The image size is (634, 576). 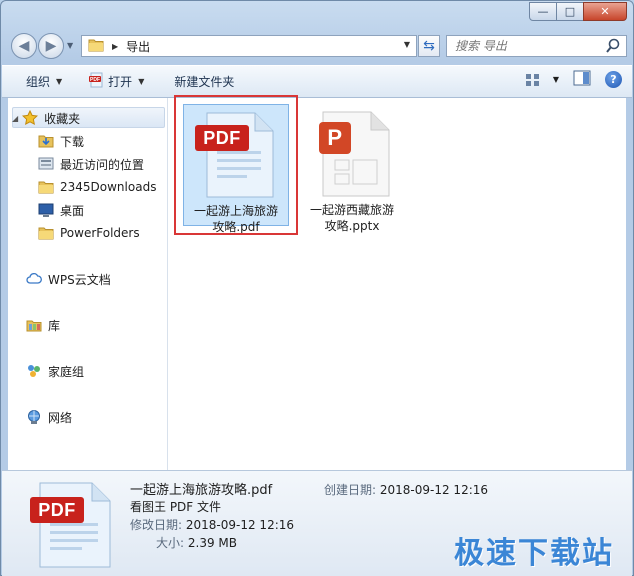 I want to click on file-name-line1: 一起游西藏旅游, so click(x=351, y=210).